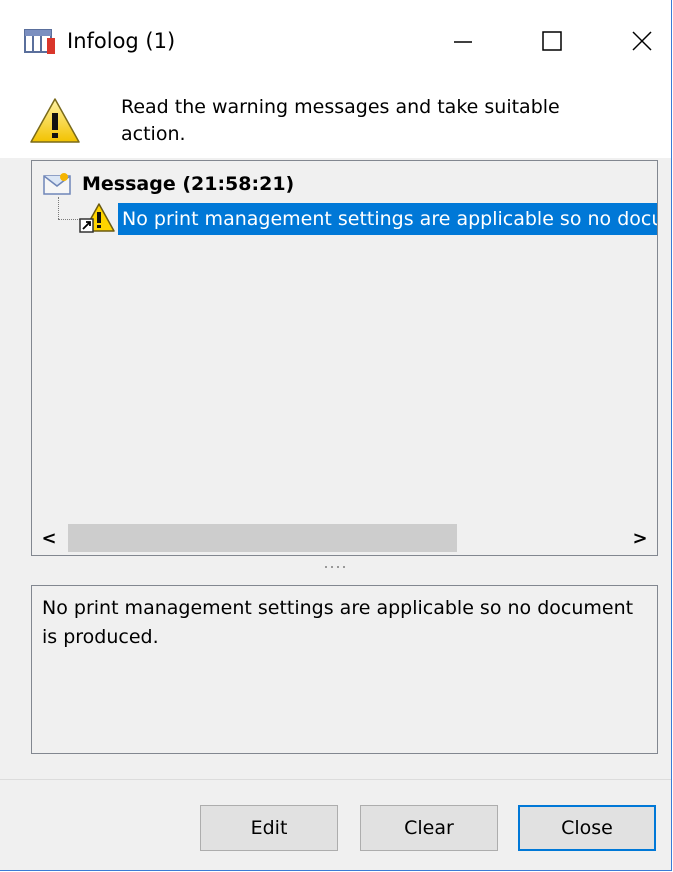  I want to click on chevron-right-icon: >, so click(640, 538).